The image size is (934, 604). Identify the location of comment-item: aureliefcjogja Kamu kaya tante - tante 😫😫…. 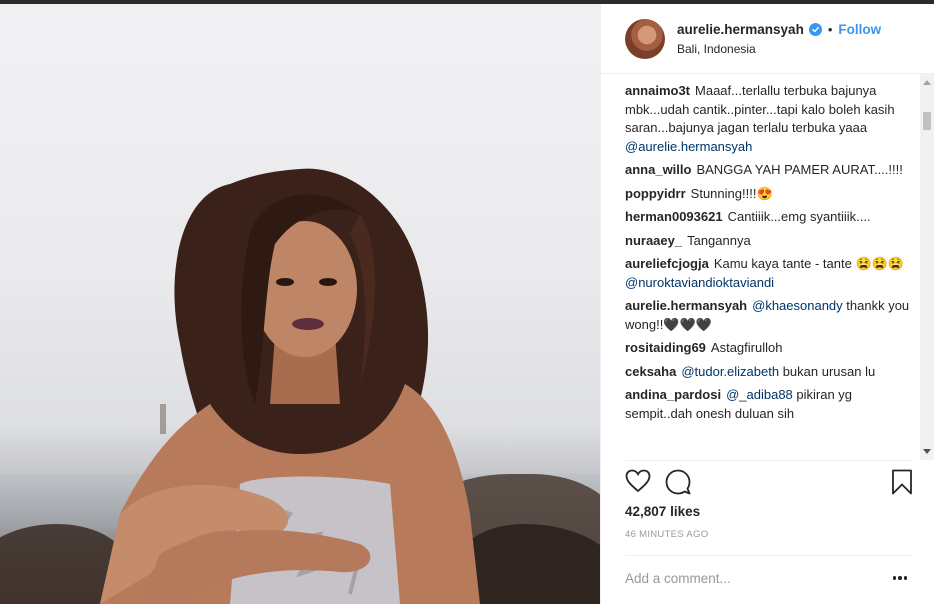
(771, 273).